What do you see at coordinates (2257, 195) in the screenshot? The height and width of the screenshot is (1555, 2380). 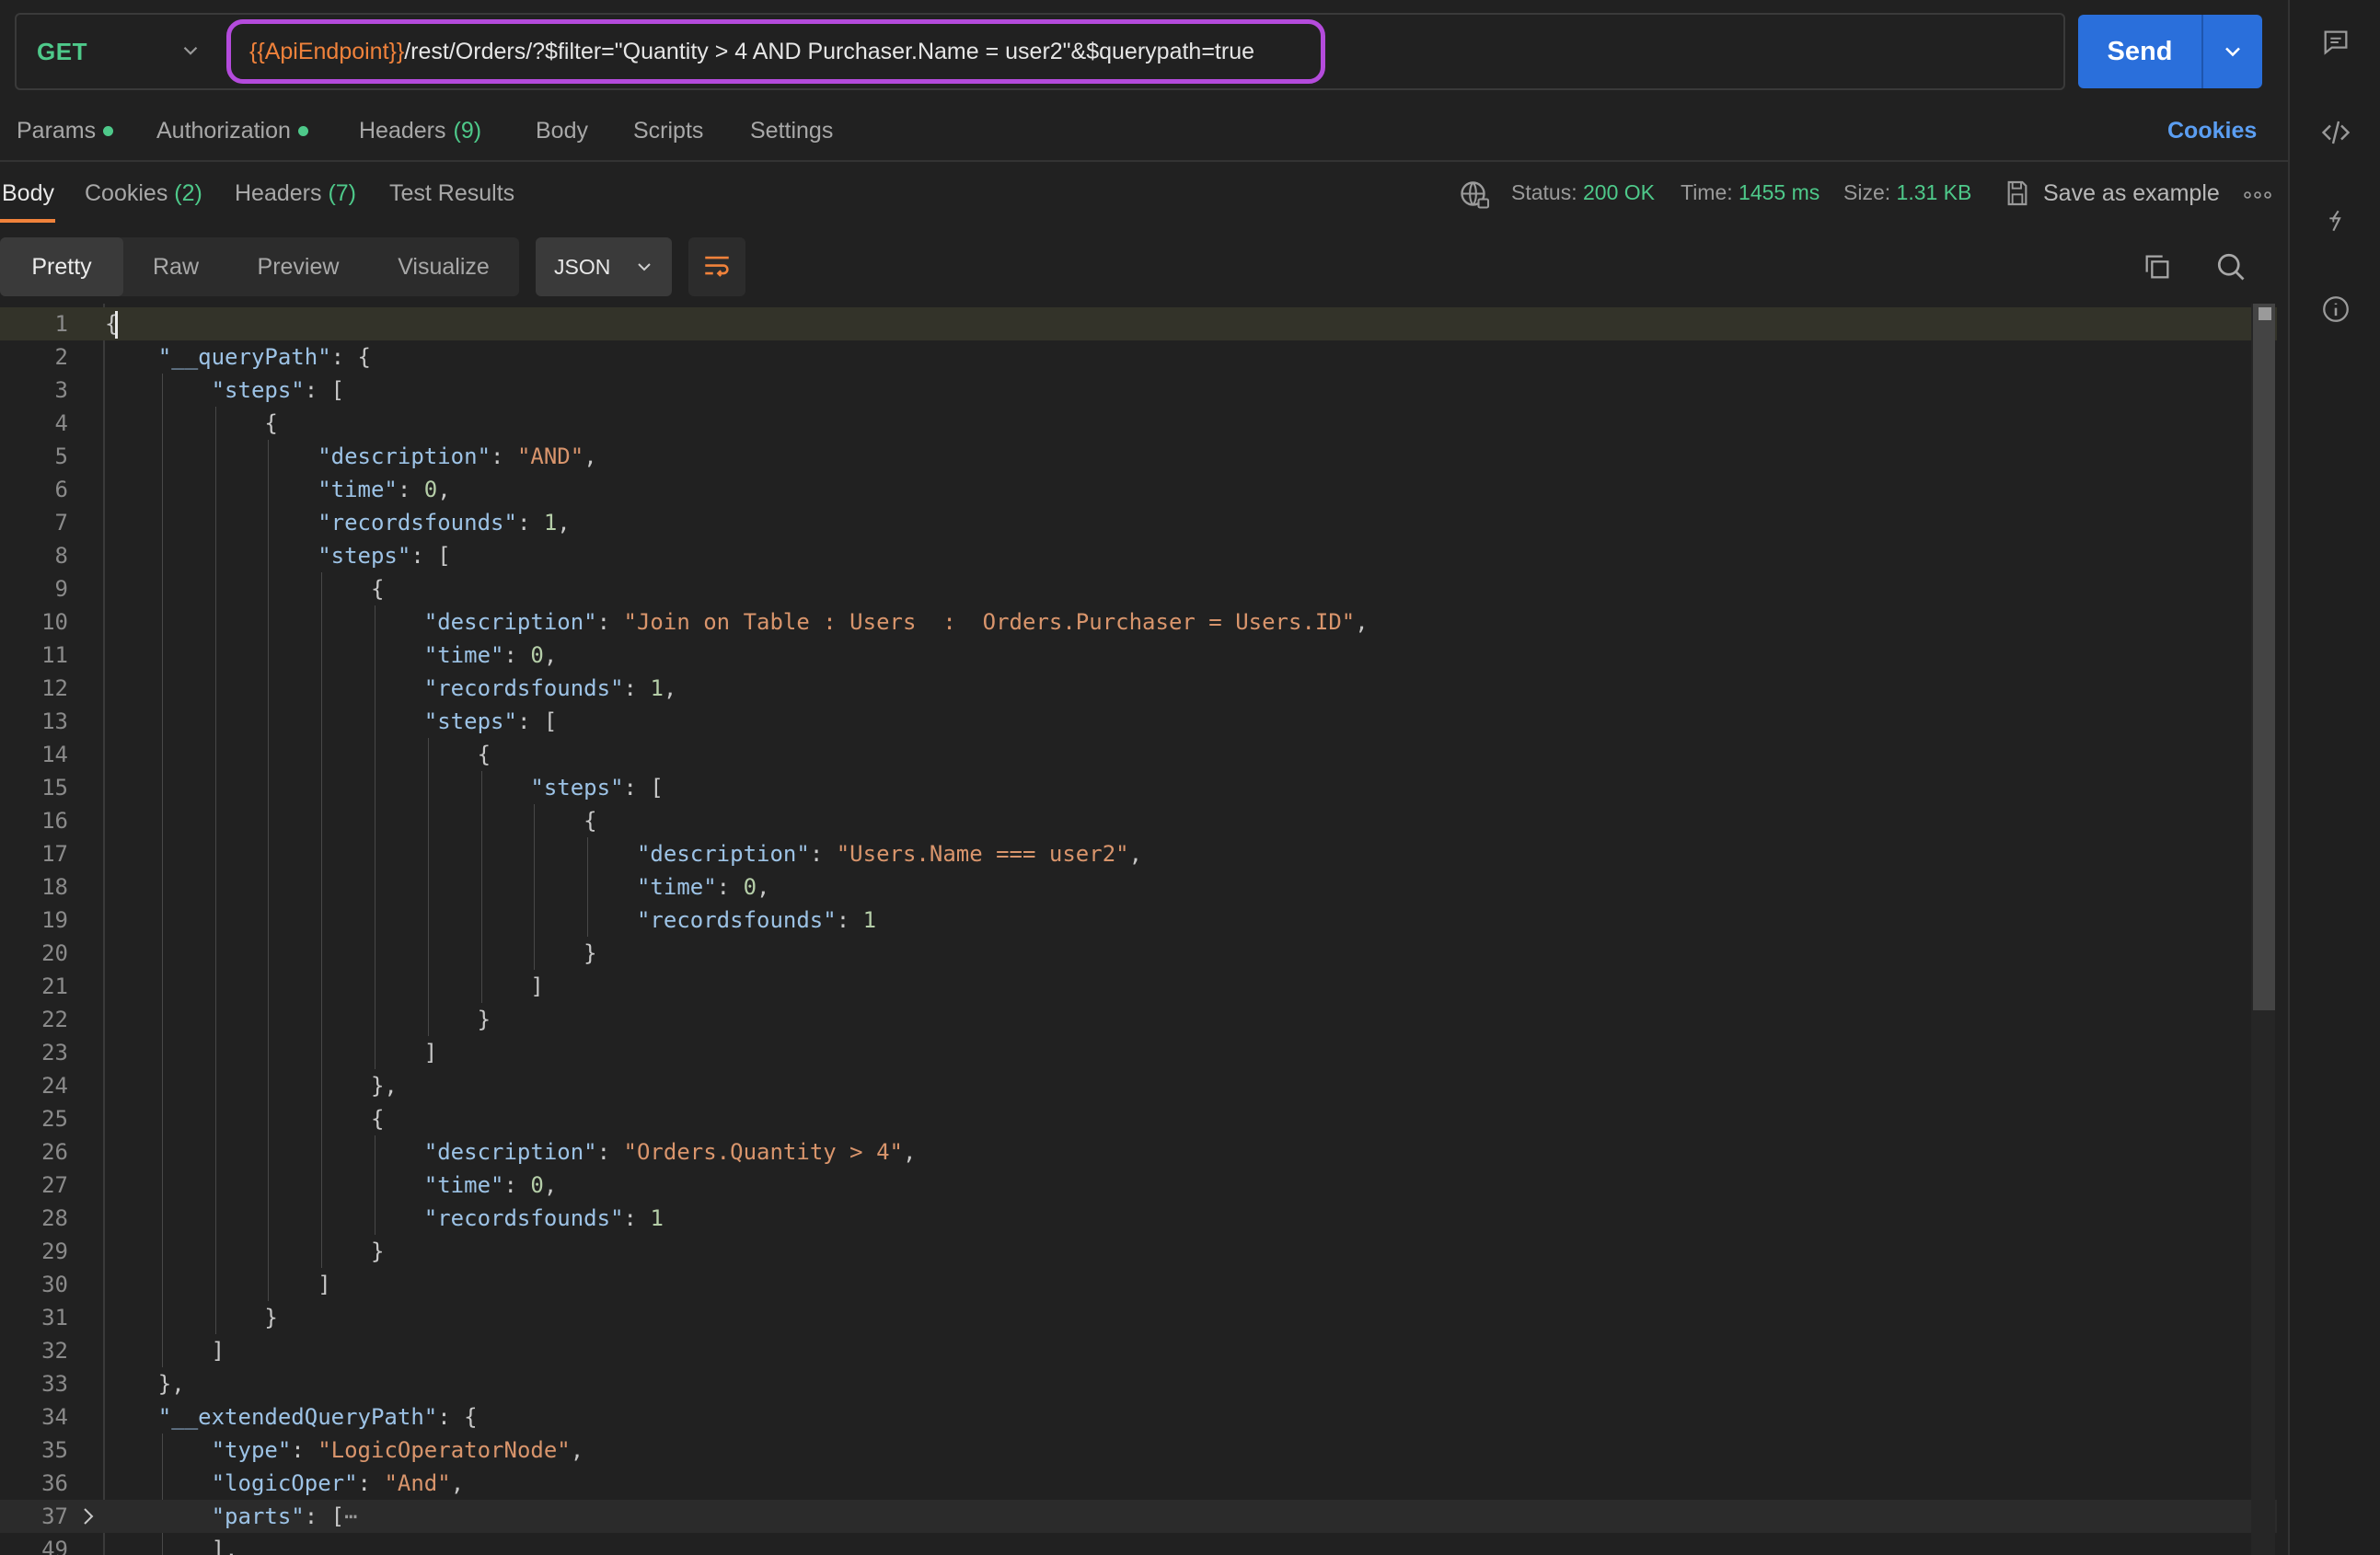 I see `more-options-icon` at bounding box center [2257, 195].